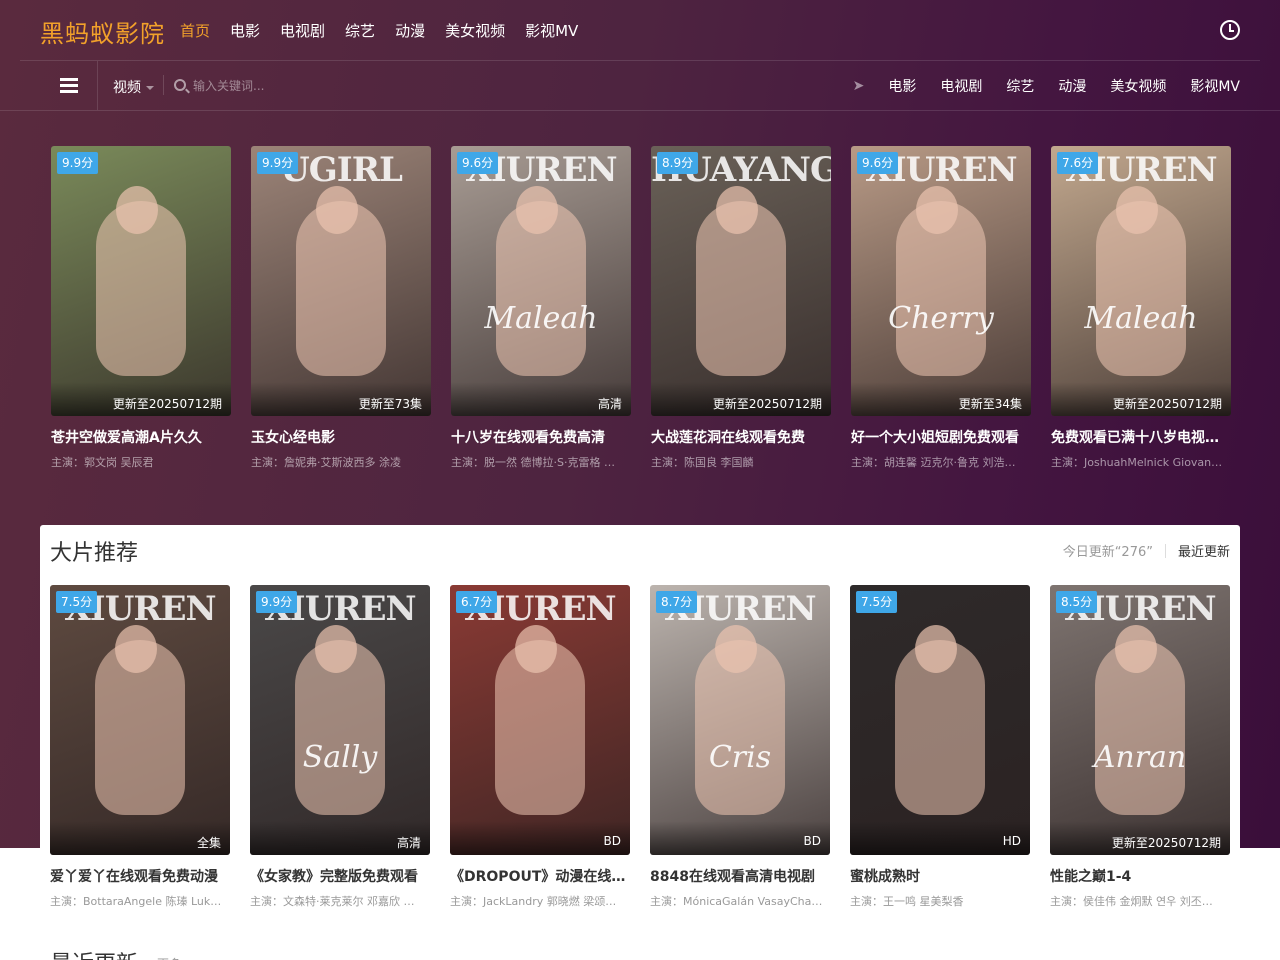 This screenshot has width=1280, height=960. Describe the element at coordinates (141, 281) in the screenshot. I see `poster-image: 9.9分 更新至20250712期` at that location.